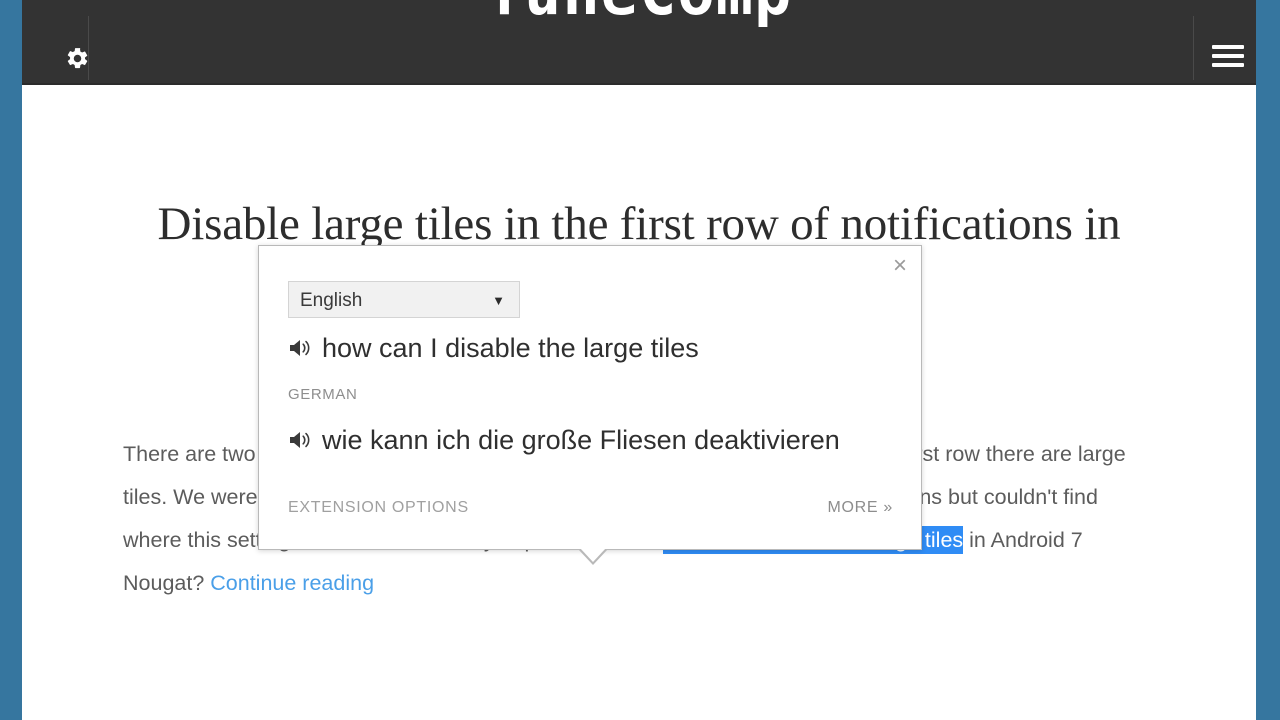 The height and width of the screenshot is (720, 1280). What do you see at coordinates (590, 520) in the screenshot?
I see `popup-footer: EXTENSION OPTIONS MORE »` at bounding box center [590, 520].